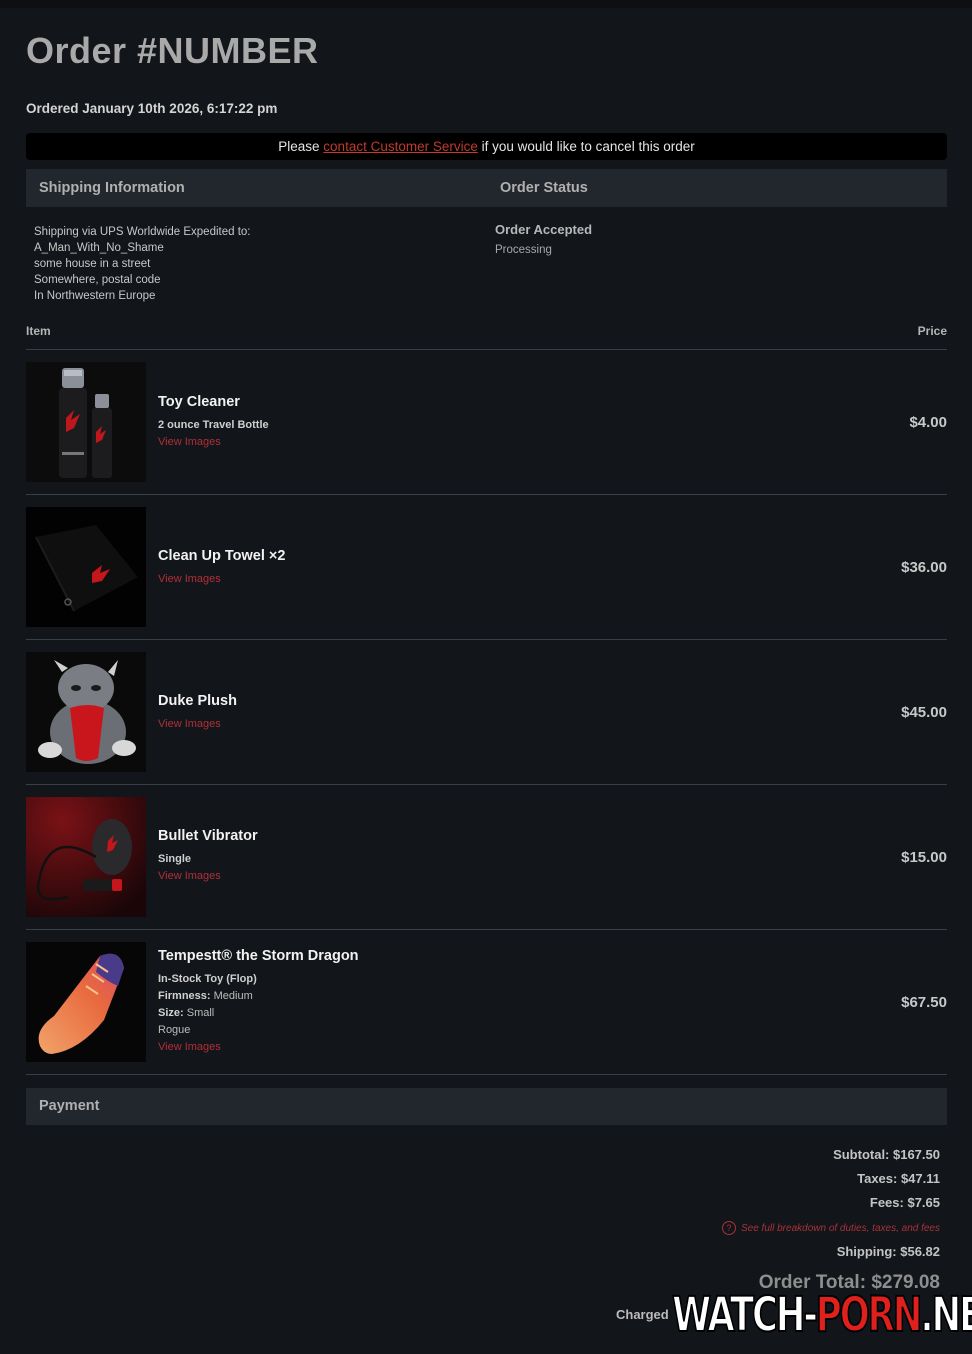 This screenshot has width=972, height=1354. I want to click on payment-header: Payment, so click(69, 1106).